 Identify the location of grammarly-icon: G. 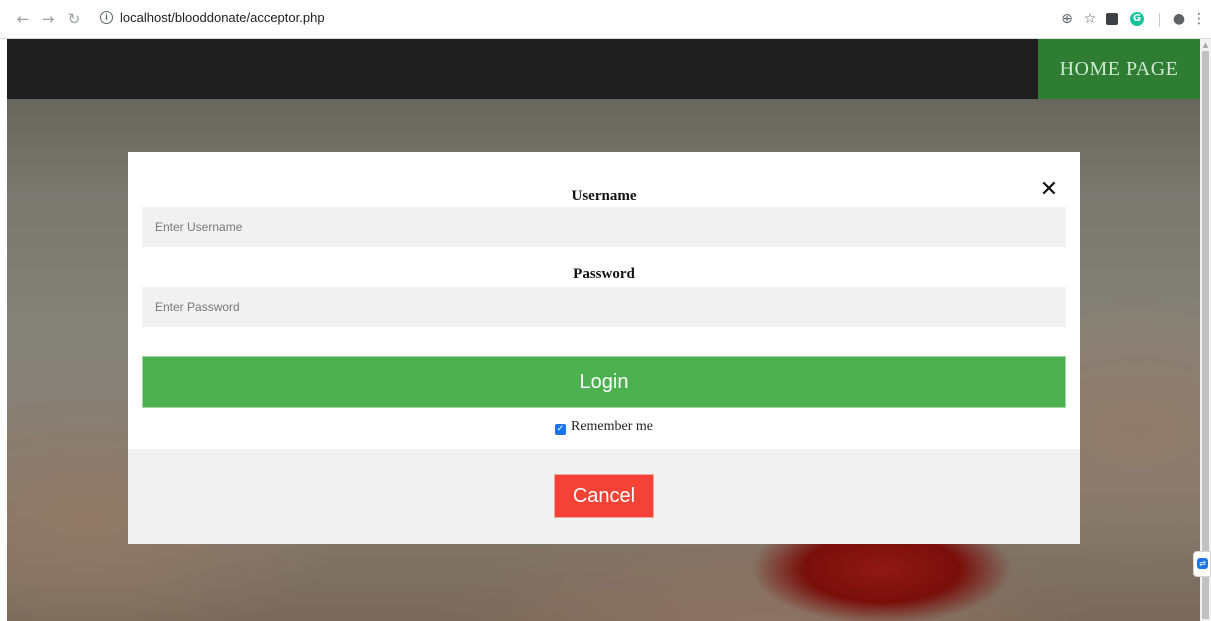
(1137, 19).